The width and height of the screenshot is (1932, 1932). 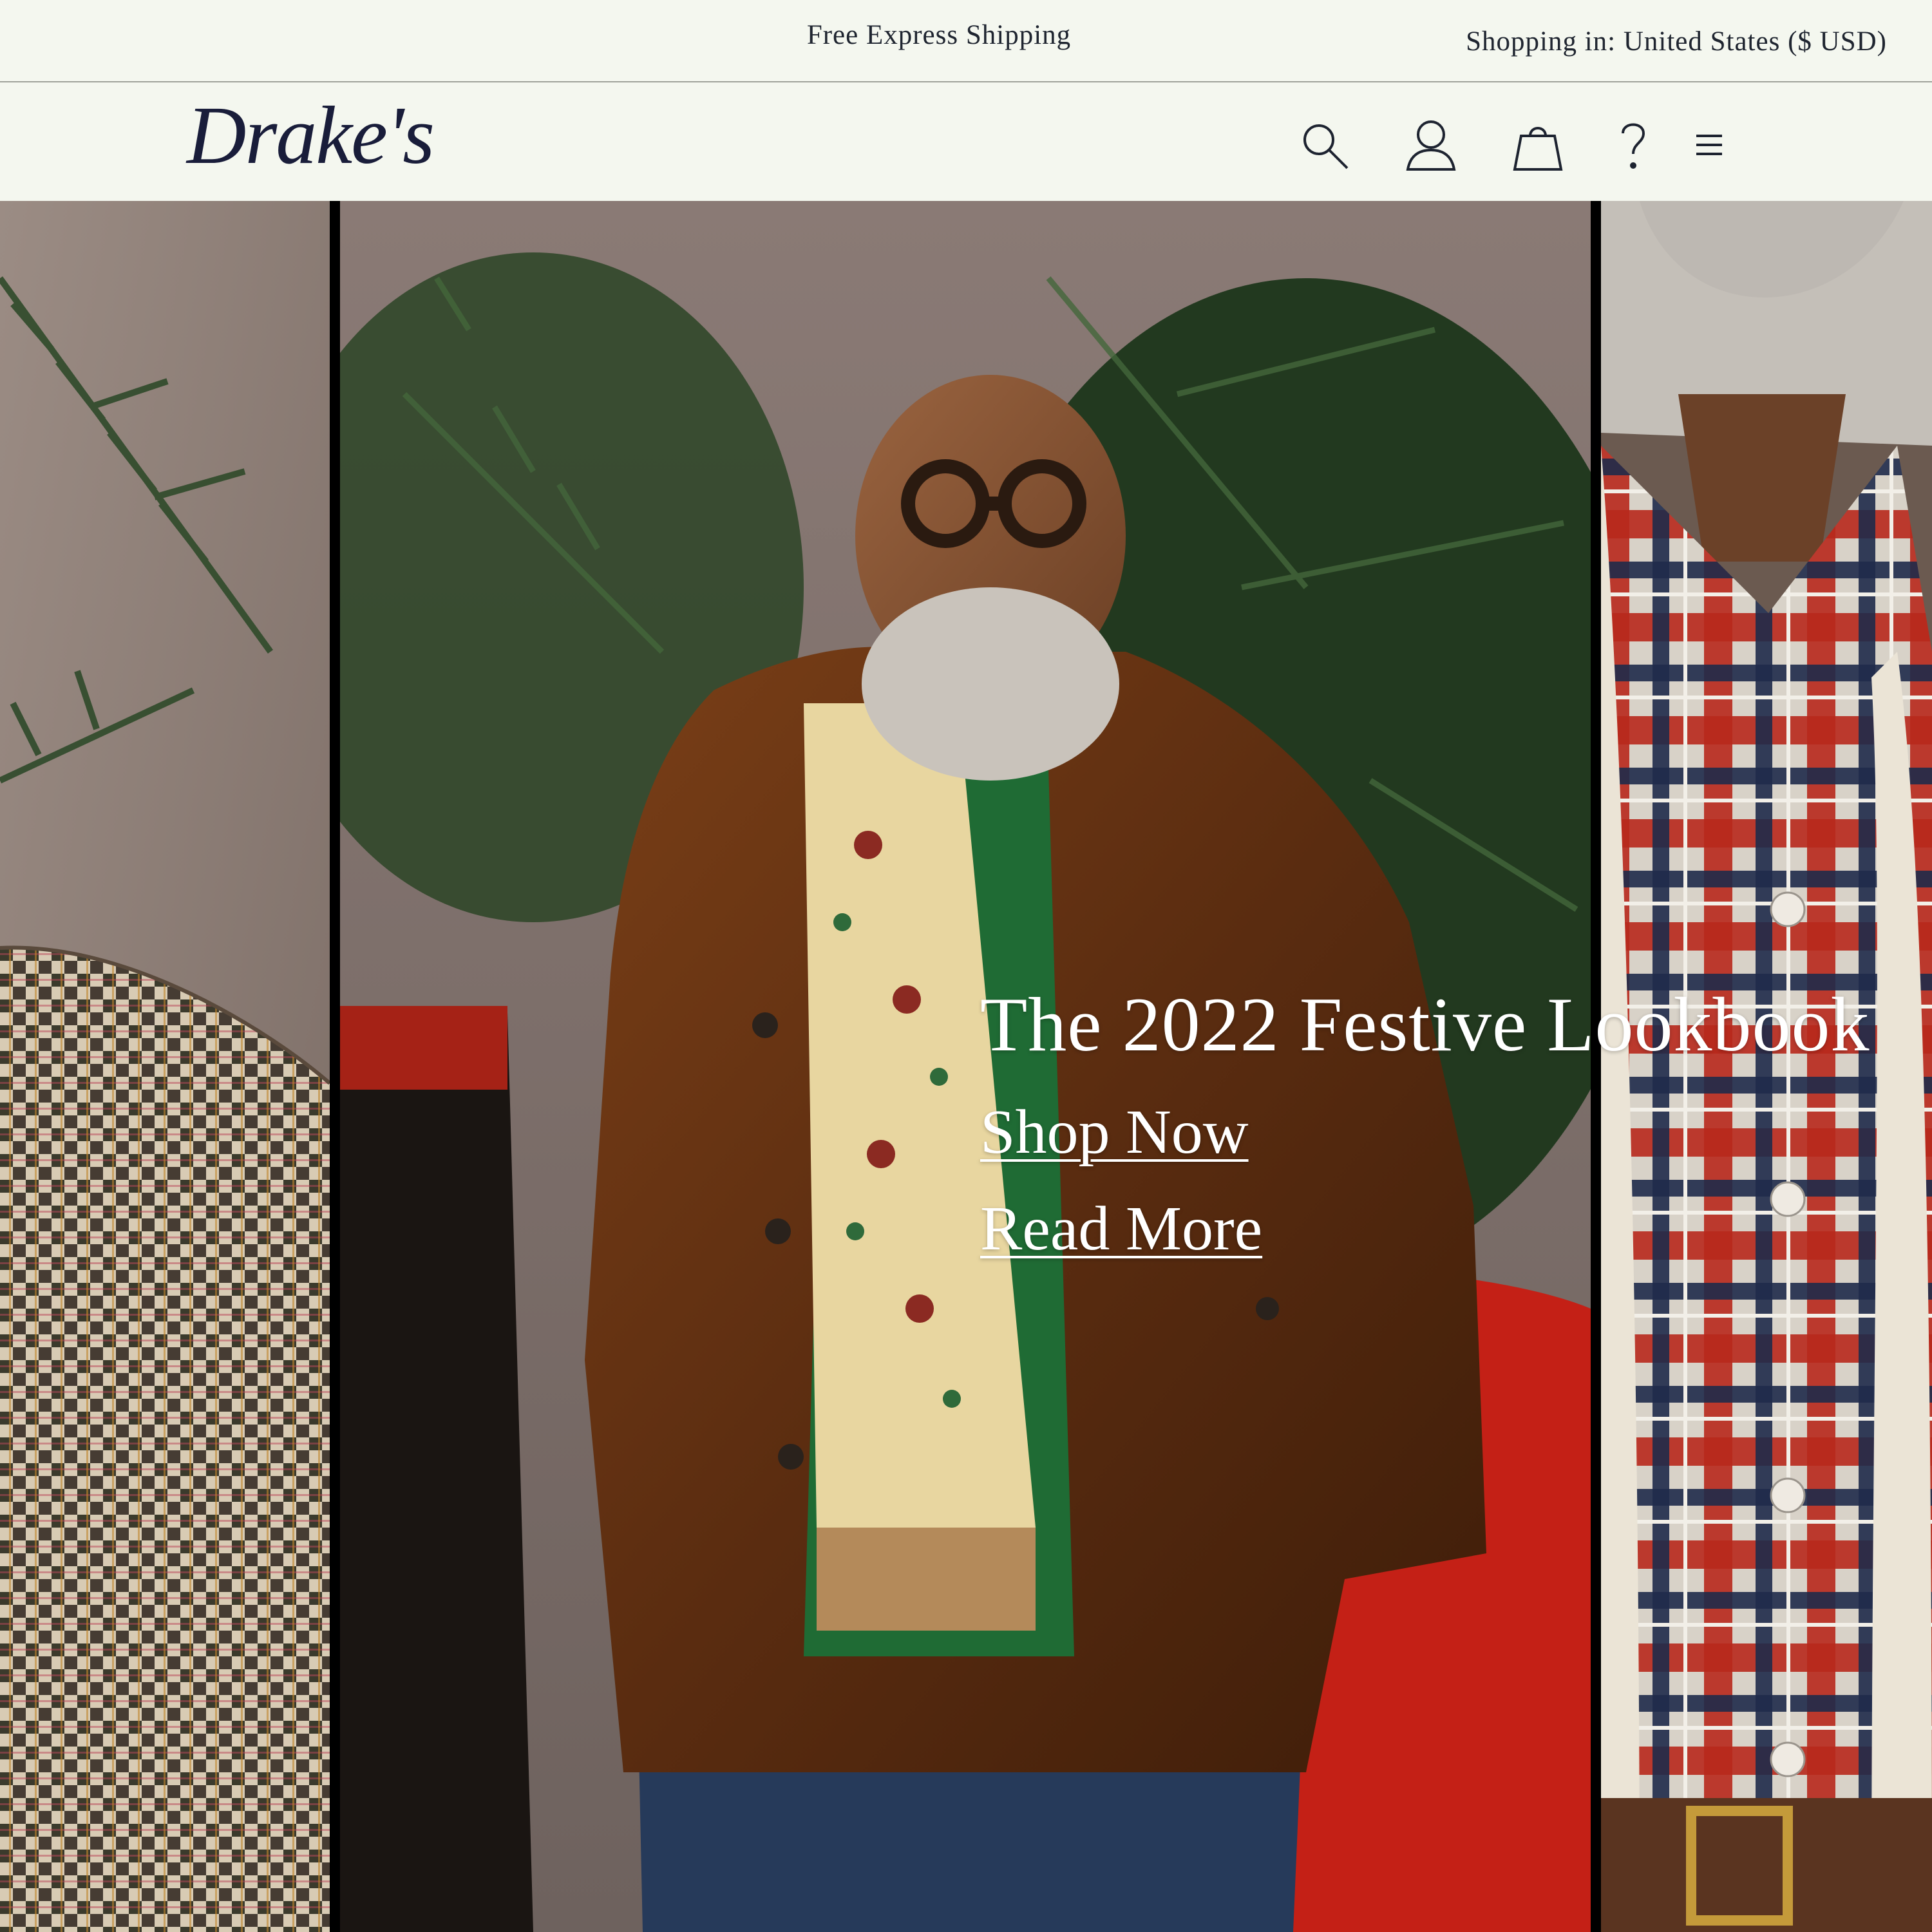 I want to click on help-icon, so click(x=1633, y=145).